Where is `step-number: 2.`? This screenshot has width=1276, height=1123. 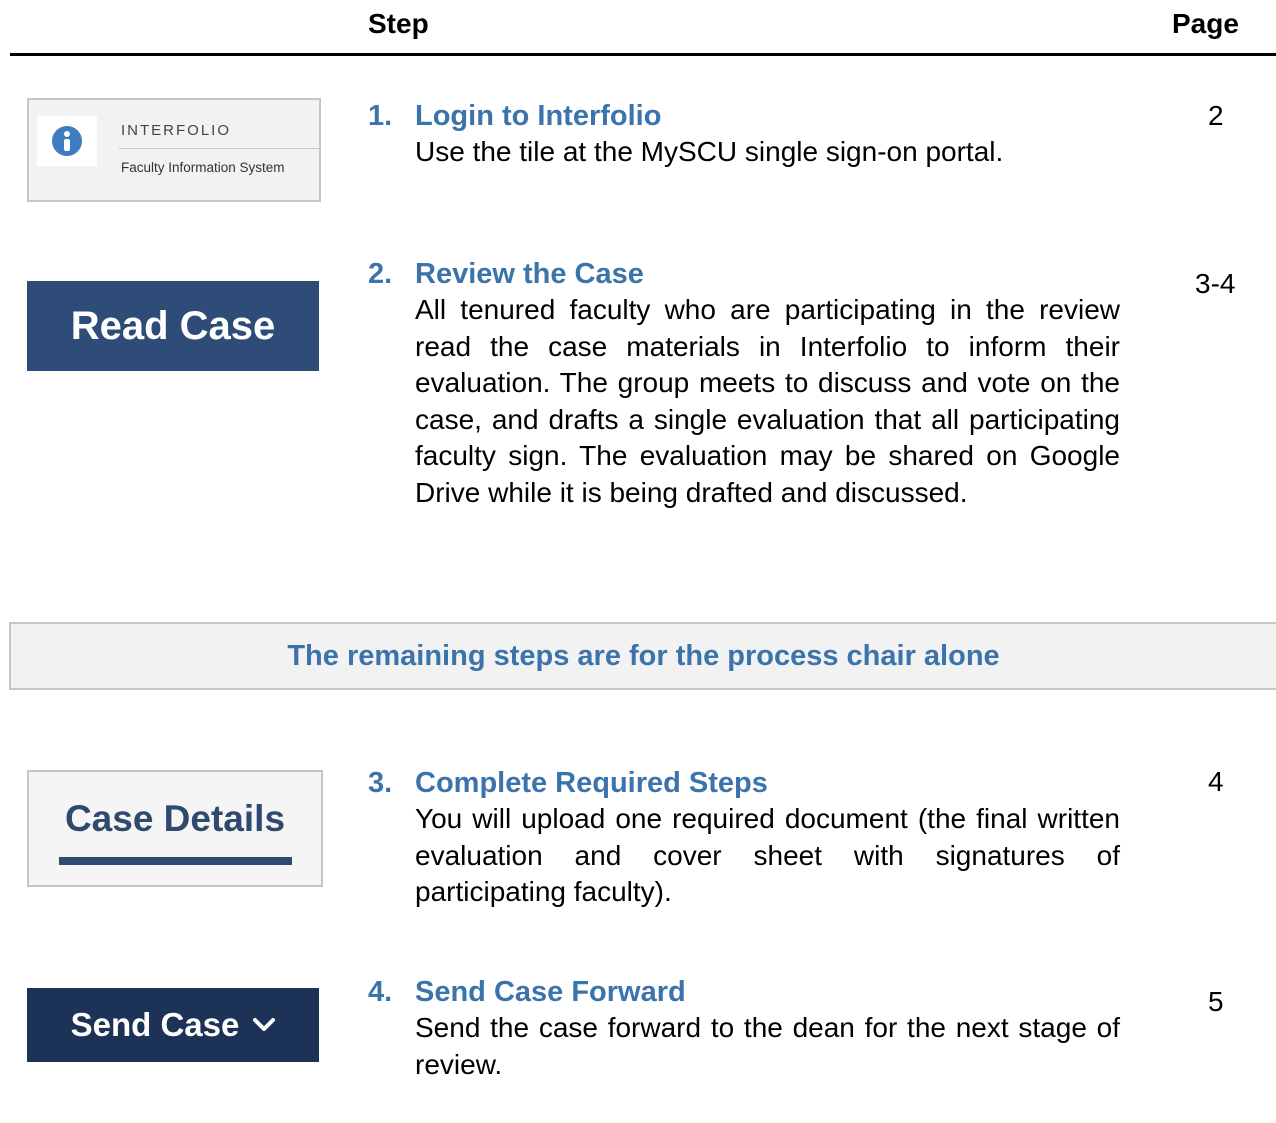 step-number: 2. is located at coordinates (380, 274).